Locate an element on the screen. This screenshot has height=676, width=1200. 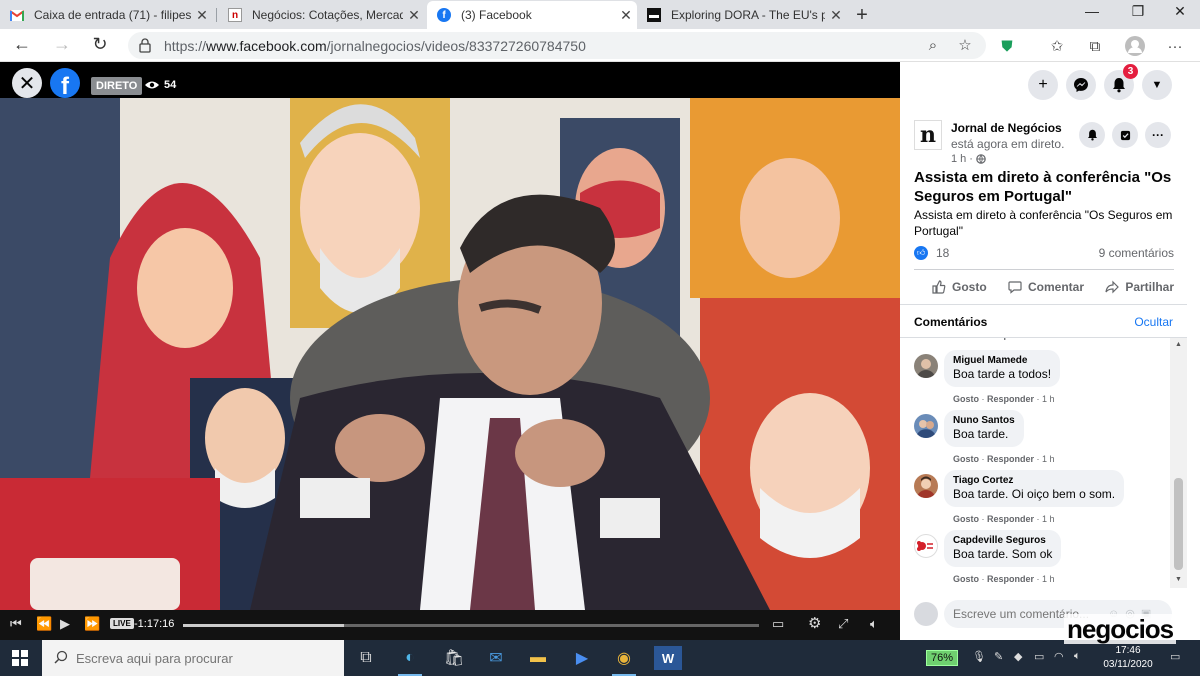
page-name: Jornal de Negócios is located at coordinates (1006, 128).